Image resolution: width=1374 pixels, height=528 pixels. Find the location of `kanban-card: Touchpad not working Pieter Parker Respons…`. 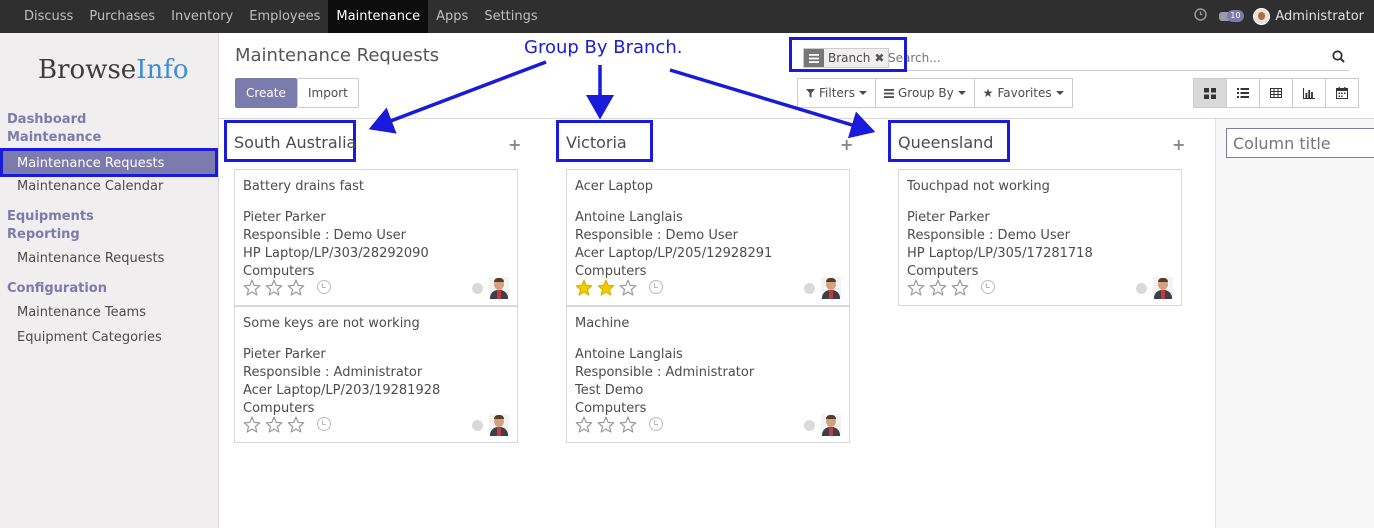

kanban-card: Touchpad not working Pieter Parker Respons… is located at coordinates (1040, 237).